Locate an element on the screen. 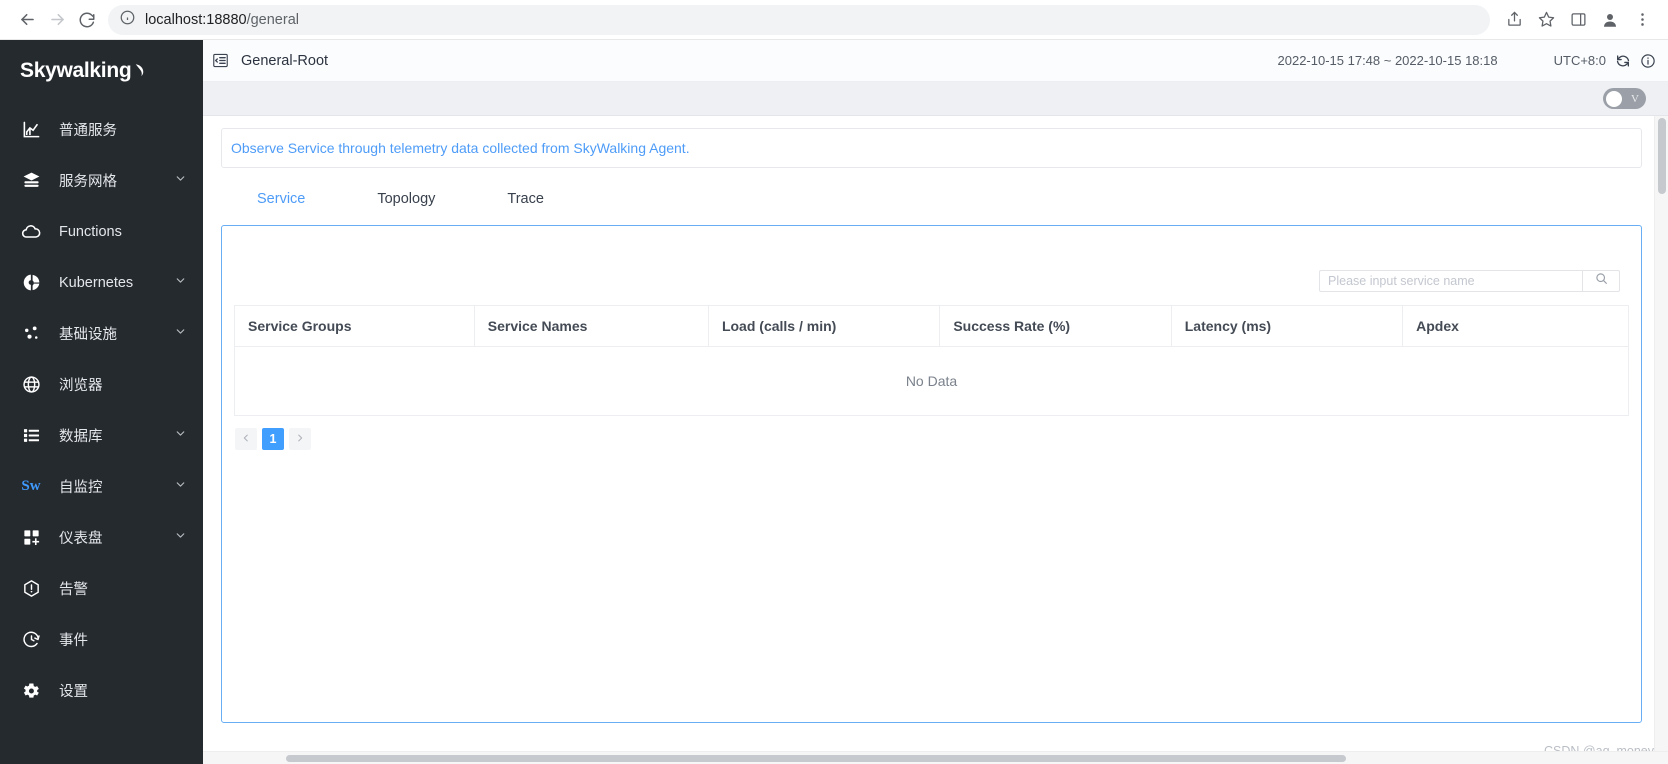 This screenshot has height=764, width=1668. sidebar-item-label: 自监控 is located at coordinates (81, 488).